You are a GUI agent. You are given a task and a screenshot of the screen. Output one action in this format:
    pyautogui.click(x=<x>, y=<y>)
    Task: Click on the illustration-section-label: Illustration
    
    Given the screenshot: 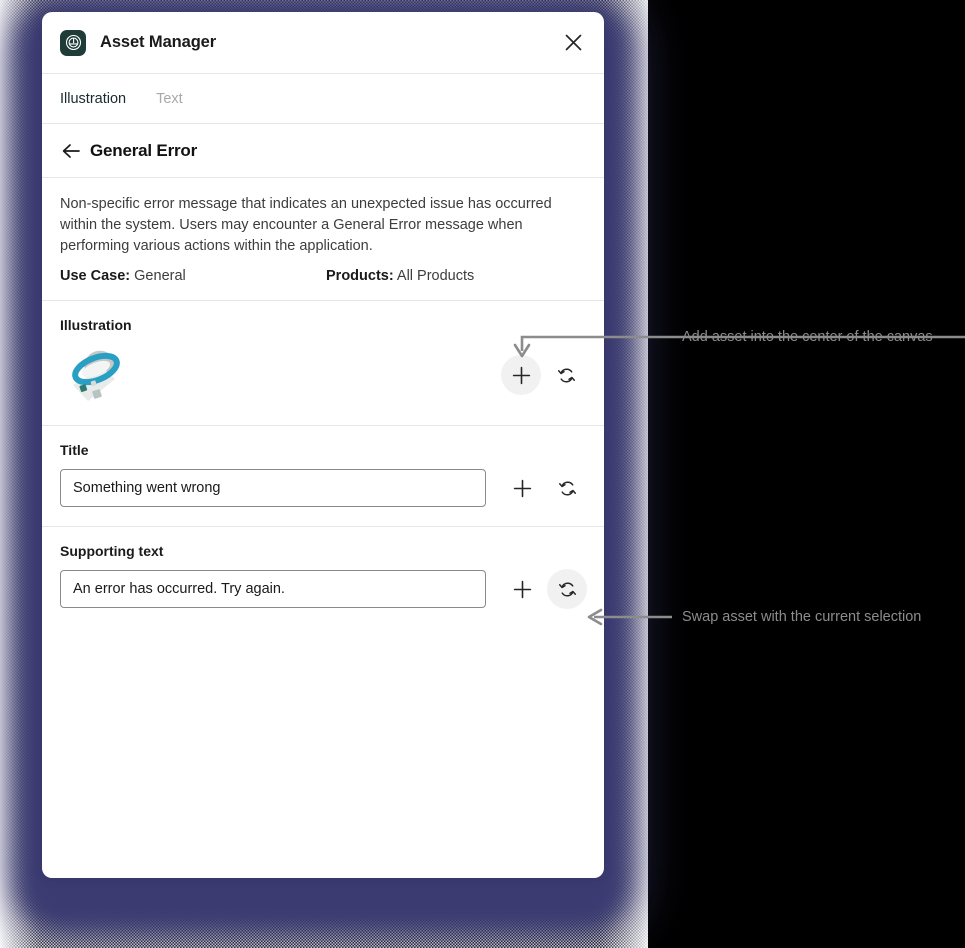 What is the action you would take?
    pyautogui.click(x=96, y=325)
    